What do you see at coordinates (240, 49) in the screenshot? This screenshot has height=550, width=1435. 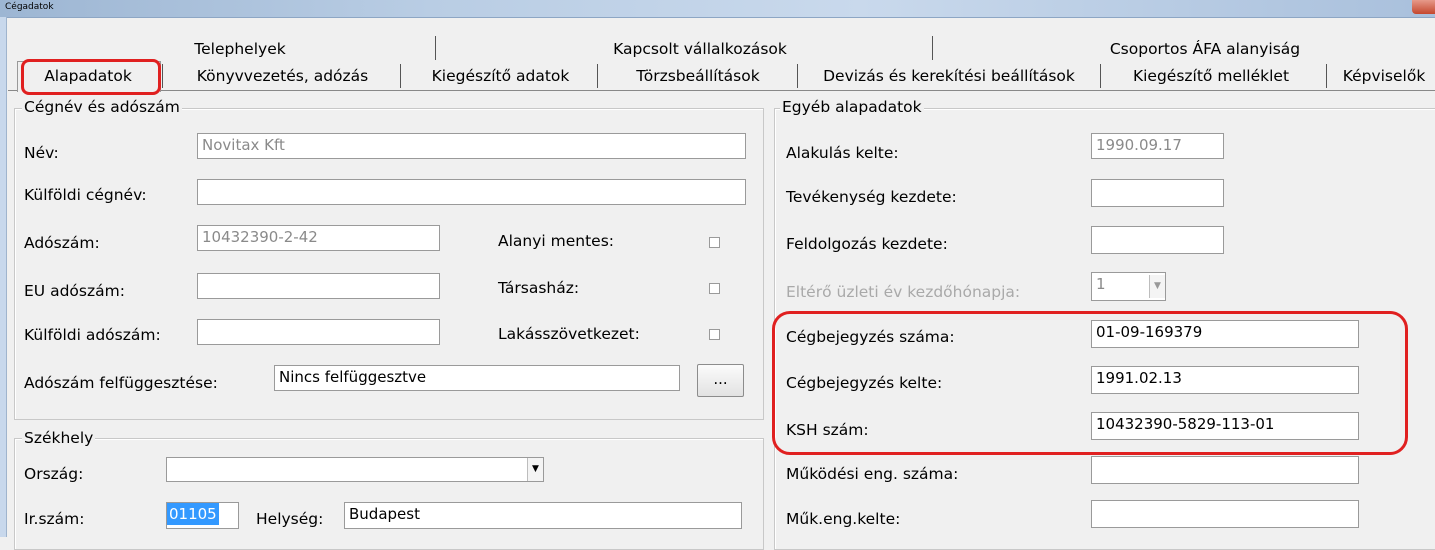 I see `tab-telephelyek: Telephelyek` at bounding box center [240, 49].